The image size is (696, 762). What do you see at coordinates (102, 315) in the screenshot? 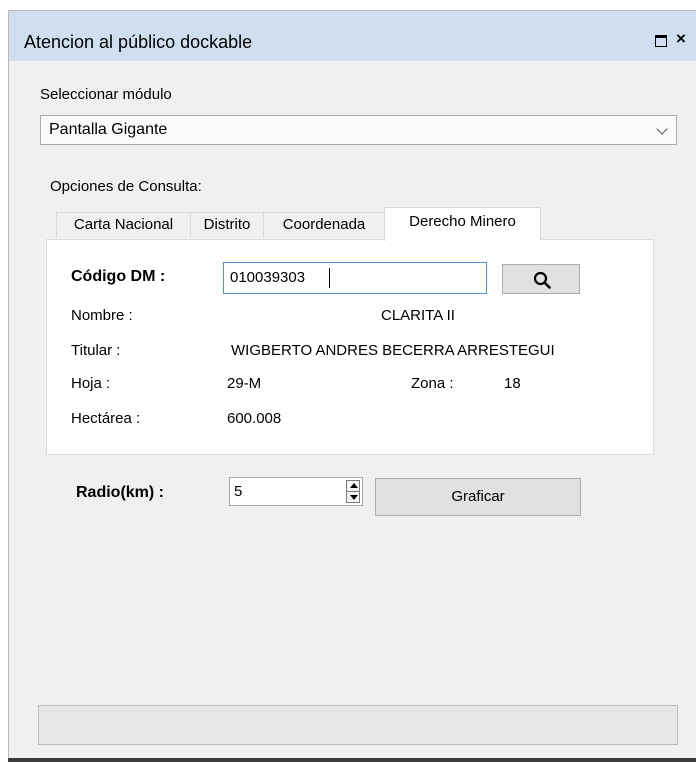
I see `nombre-label: Nombre :` at bounding box center [102, 315].